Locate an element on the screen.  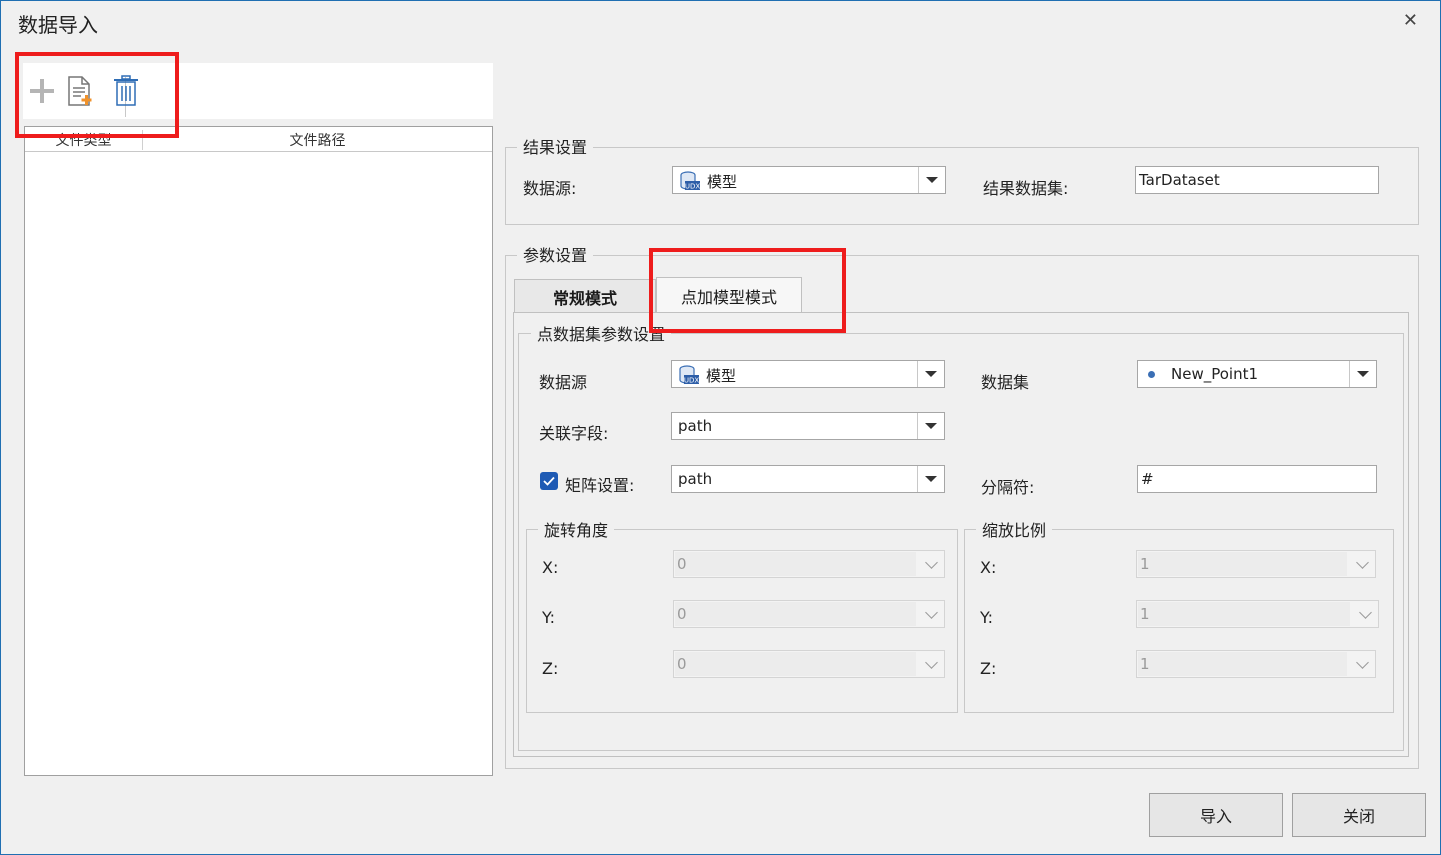
rotation-z-combo: 0 is located at coordinates (809, 664).